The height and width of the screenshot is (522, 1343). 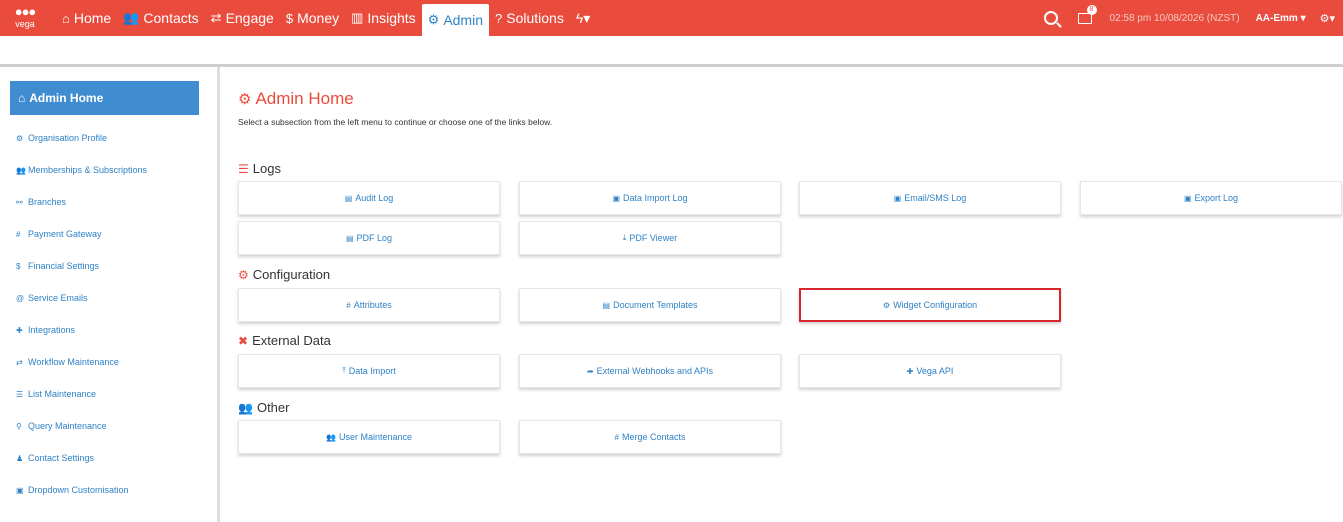 What do you see at coordinates (92, 18) in the screenshot?
I see `nav-home-label: Home` at bounding box center [92, 18].